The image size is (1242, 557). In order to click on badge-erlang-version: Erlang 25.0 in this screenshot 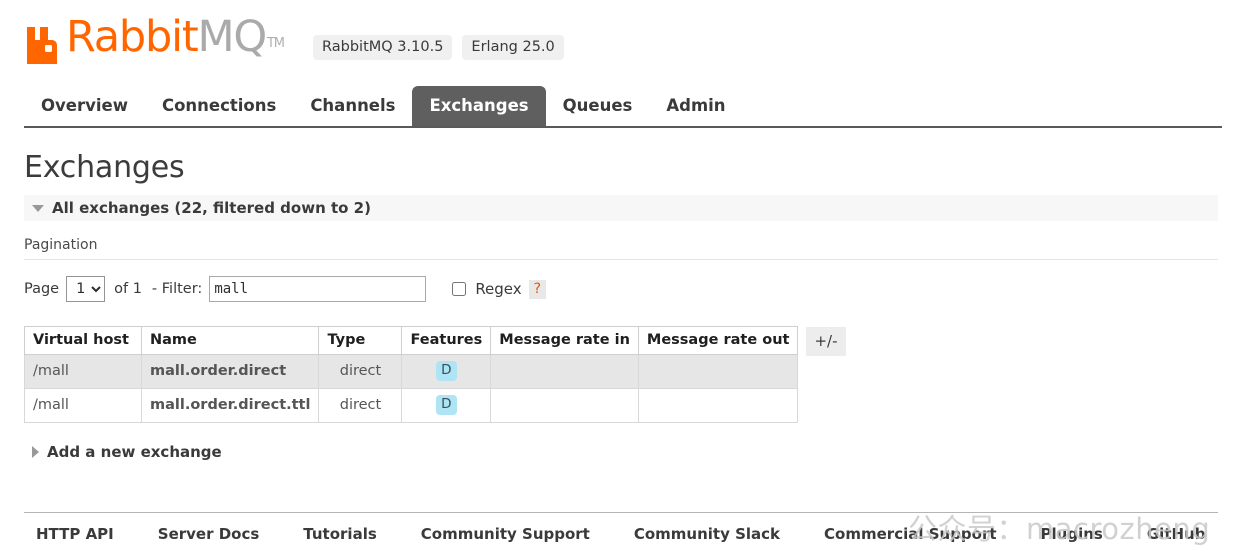, I will do `click(513, 47)`.